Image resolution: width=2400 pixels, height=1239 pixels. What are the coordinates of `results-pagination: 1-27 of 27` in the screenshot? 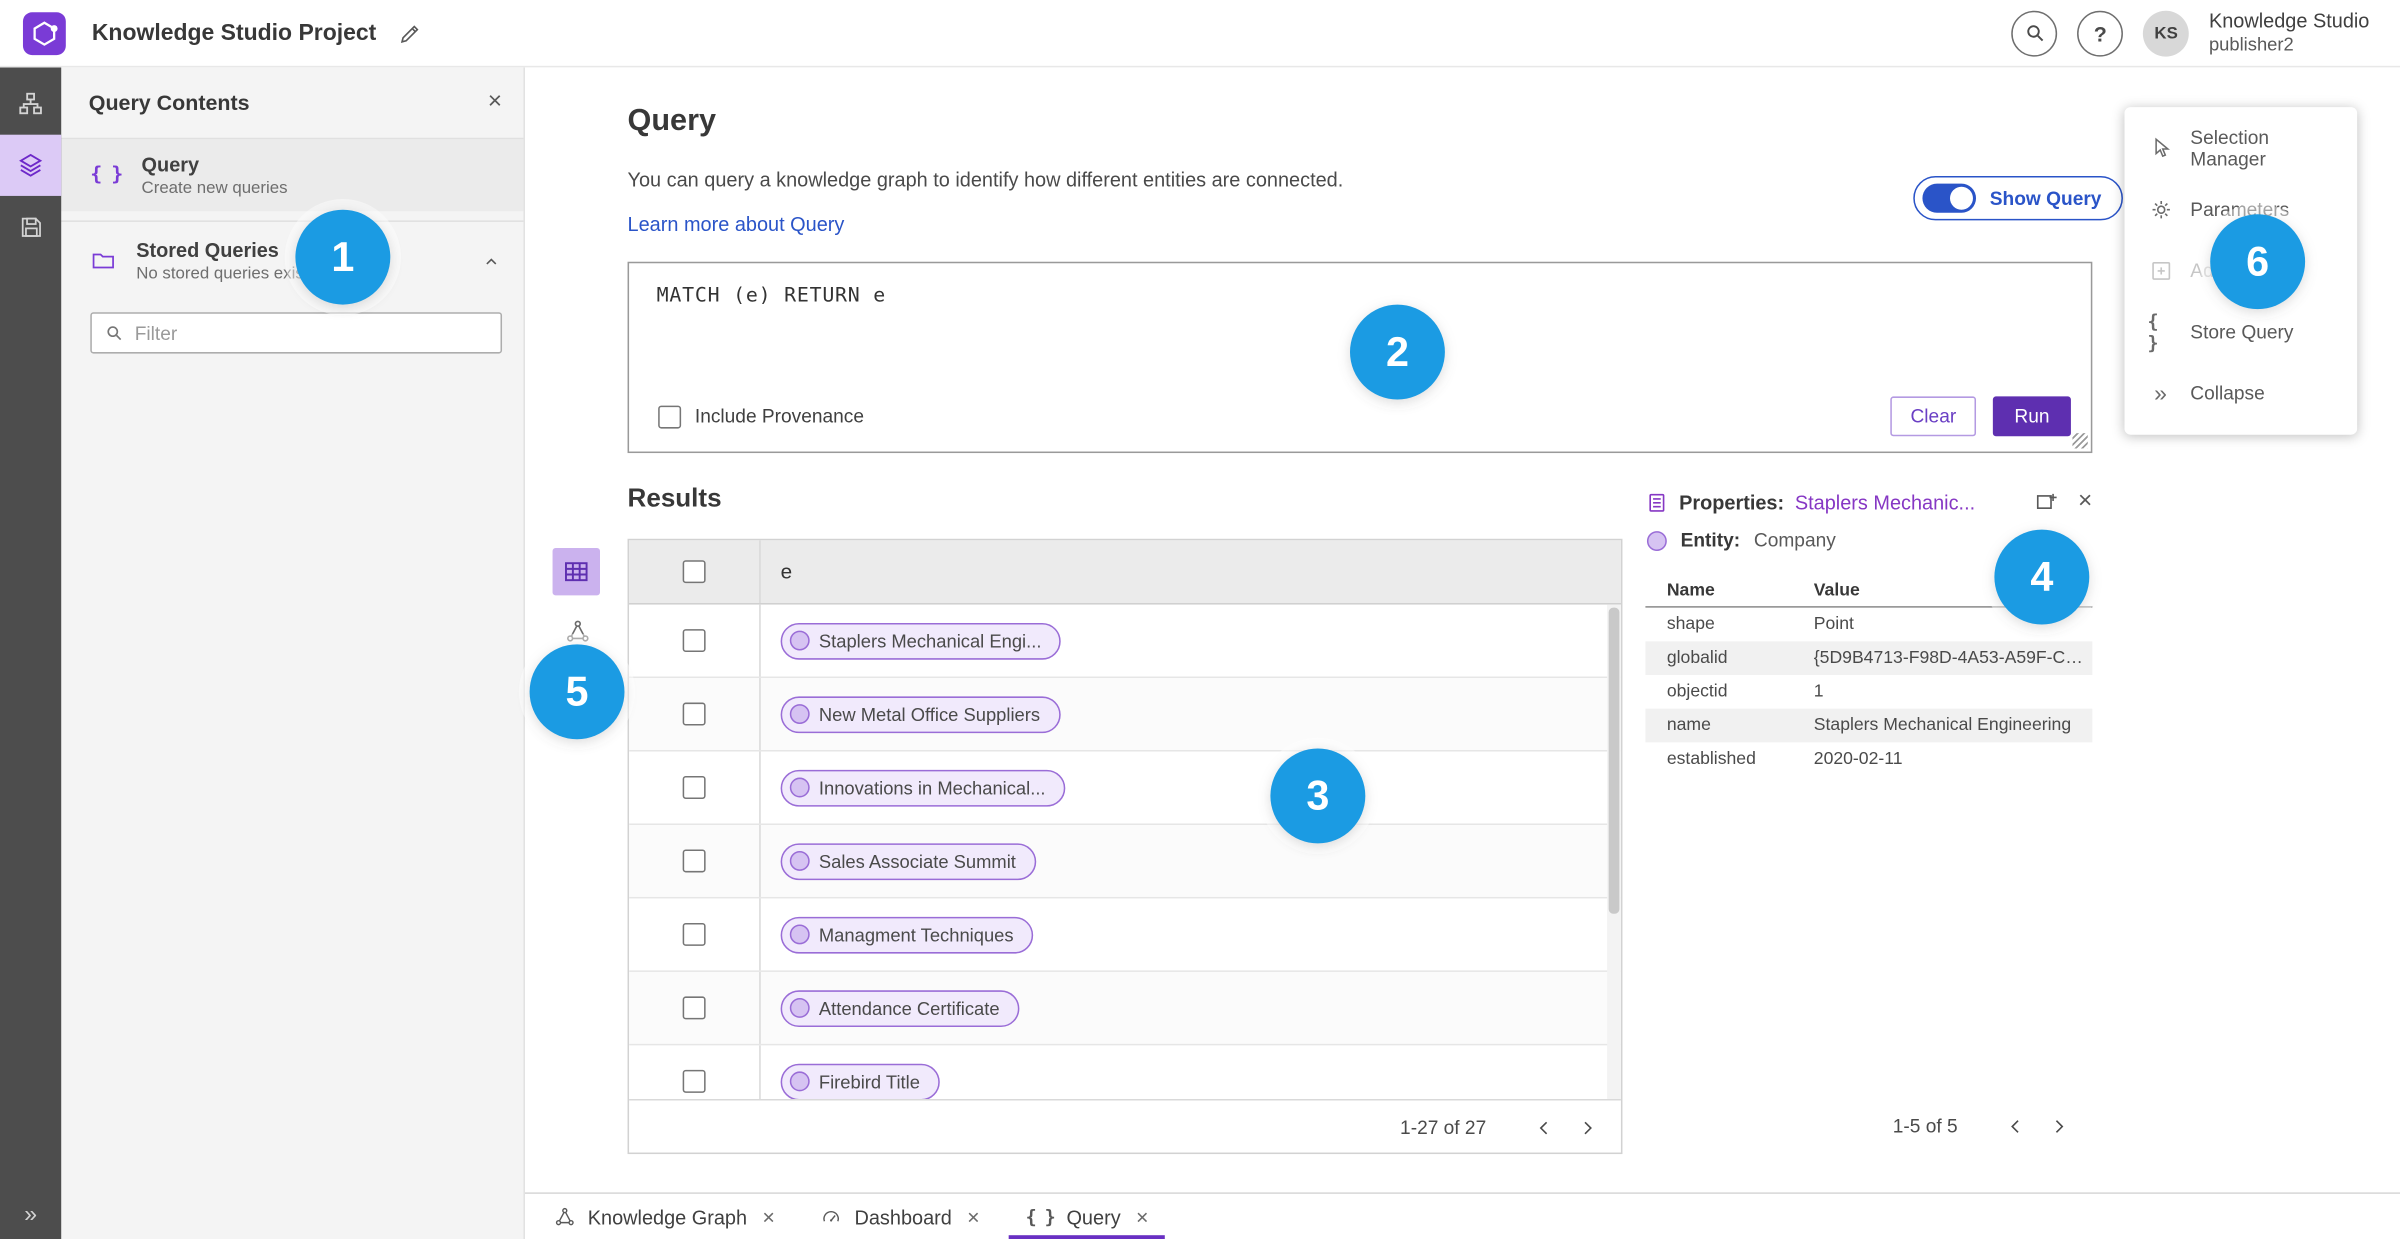 It's located at (1125, 1126).